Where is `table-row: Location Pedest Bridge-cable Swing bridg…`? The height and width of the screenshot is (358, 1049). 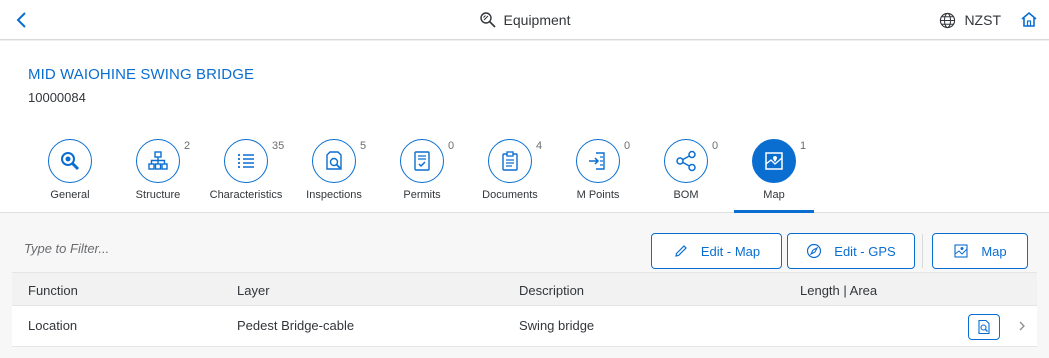 table-row: Location Pedest Bridge-cable Swing bridg… is located at coordinates (524, 326).